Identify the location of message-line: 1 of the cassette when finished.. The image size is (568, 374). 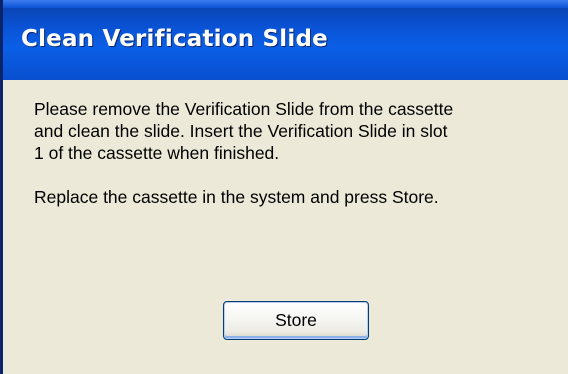
(157, 153).